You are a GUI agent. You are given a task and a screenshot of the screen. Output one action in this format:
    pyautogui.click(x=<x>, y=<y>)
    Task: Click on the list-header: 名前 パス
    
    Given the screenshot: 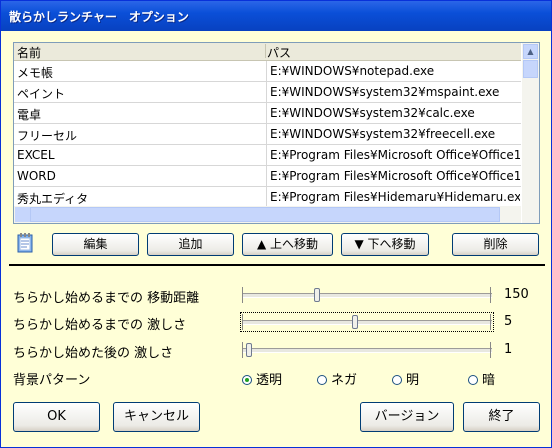 What is the action you would take?
    pyautogui.click(x=267, y=52)
    